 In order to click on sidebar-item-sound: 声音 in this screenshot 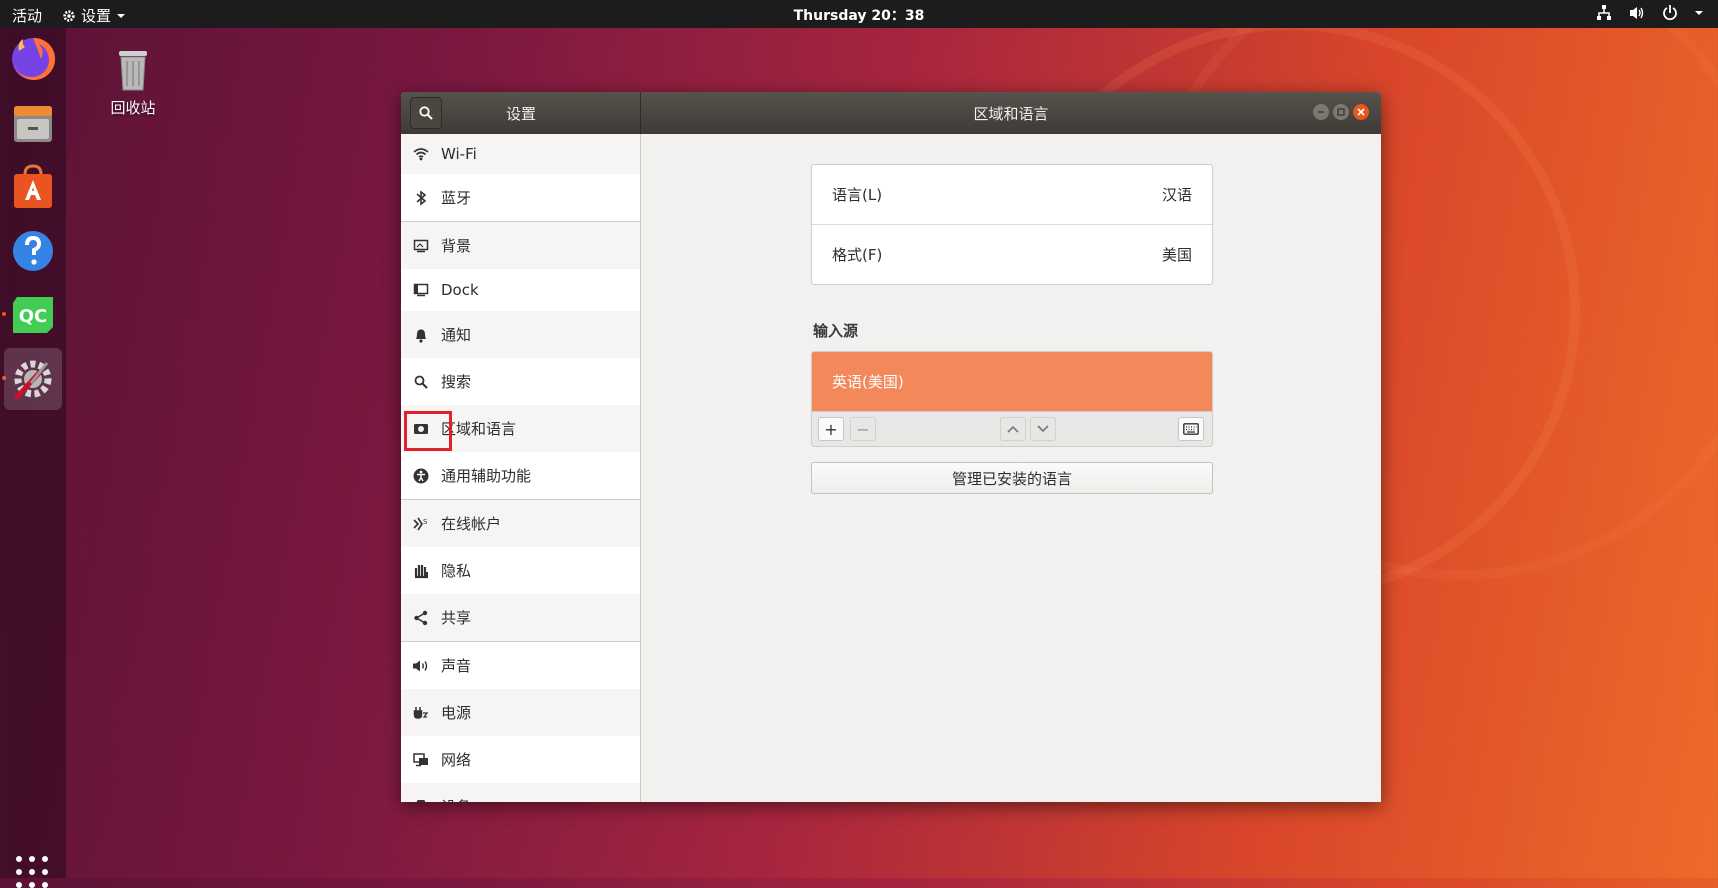, I will do `click(520, 665)`.